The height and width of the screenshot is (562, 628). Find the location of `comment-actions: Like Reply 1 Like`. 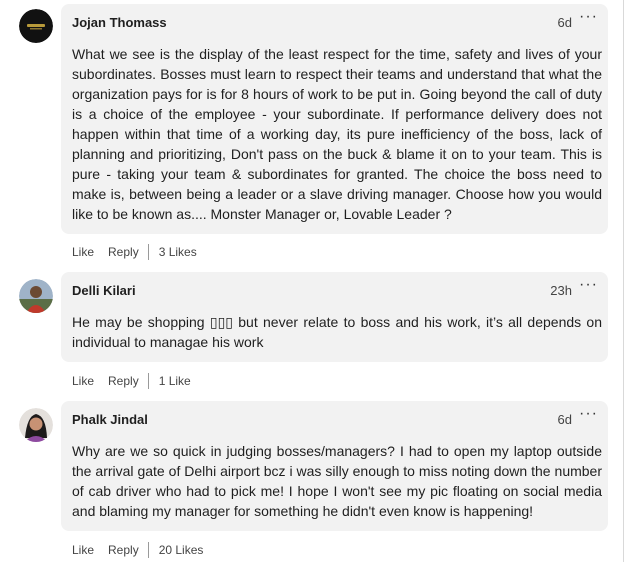

comment-actions: Like Reply 1 Like is located at coordinates (131, 381).